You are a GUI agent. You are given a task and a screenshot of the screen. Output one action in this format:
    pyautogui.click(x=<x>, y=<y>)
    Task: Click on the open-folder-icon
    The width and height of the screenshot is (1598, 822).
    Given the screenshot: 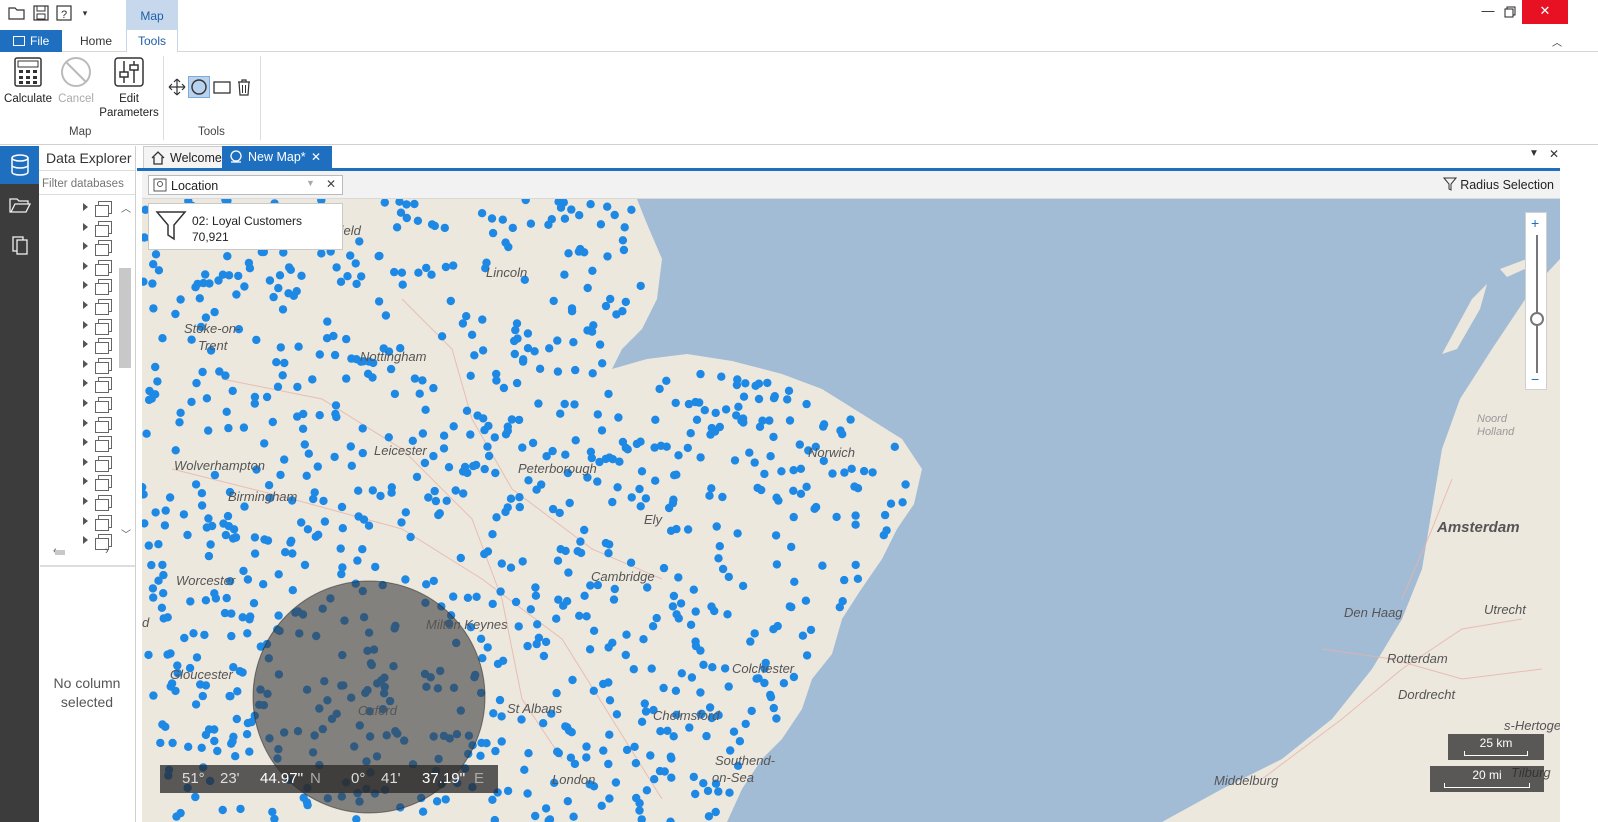 What is the action you would take?
    pyautogui.click(x=17, y=13)
    